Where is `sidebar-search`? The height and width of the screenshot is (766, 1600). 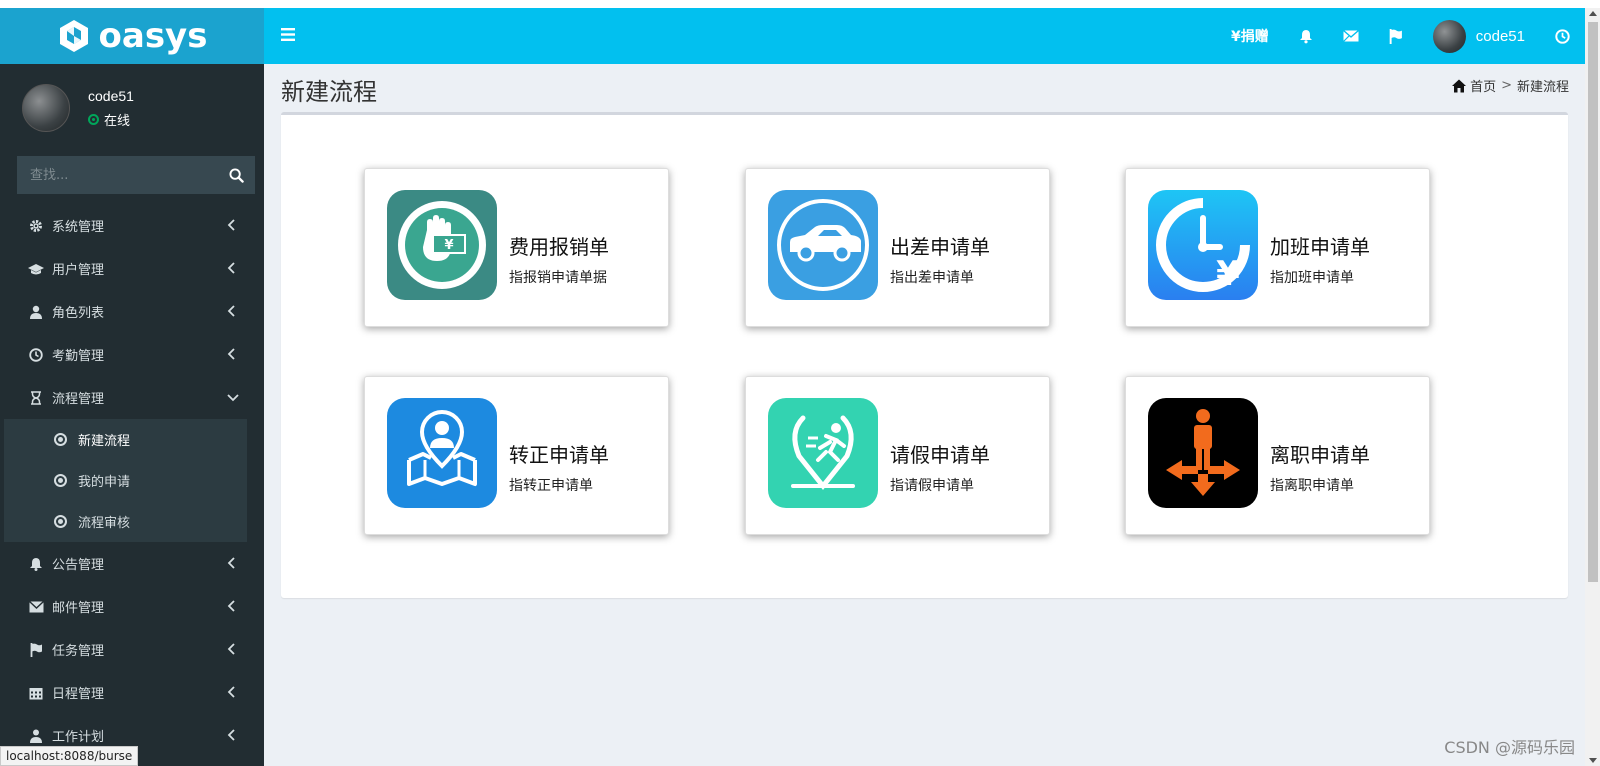
sidebar-search is located at coordinates (136, 175).